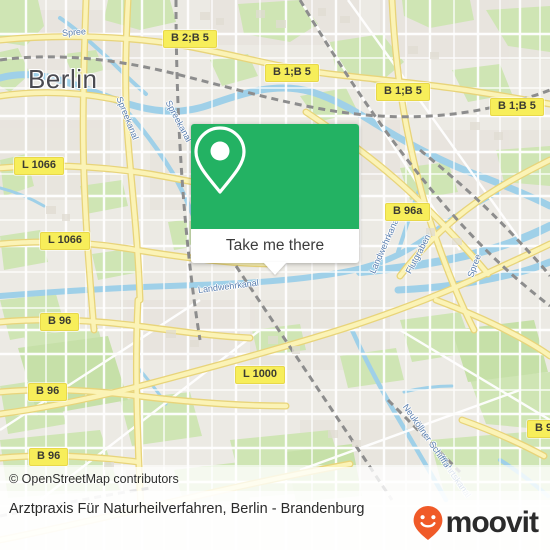 This screenshot has width=550, height=550. Describe the element at coordinates (220, 160) in the screenshot. I see `map-pin-icon` at that location.